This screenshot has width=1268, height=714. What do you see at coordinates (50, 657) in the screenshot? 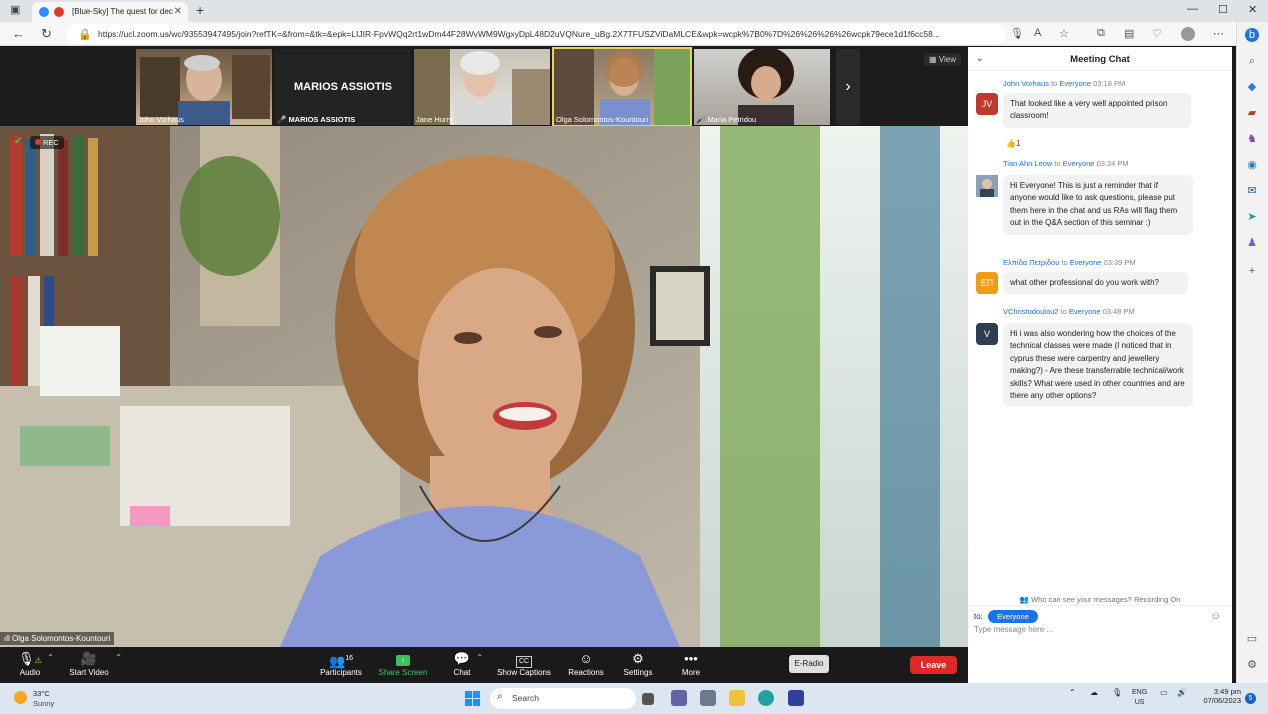
I see `audio-options-caret: ⌃` at bounding box center [50, 657].